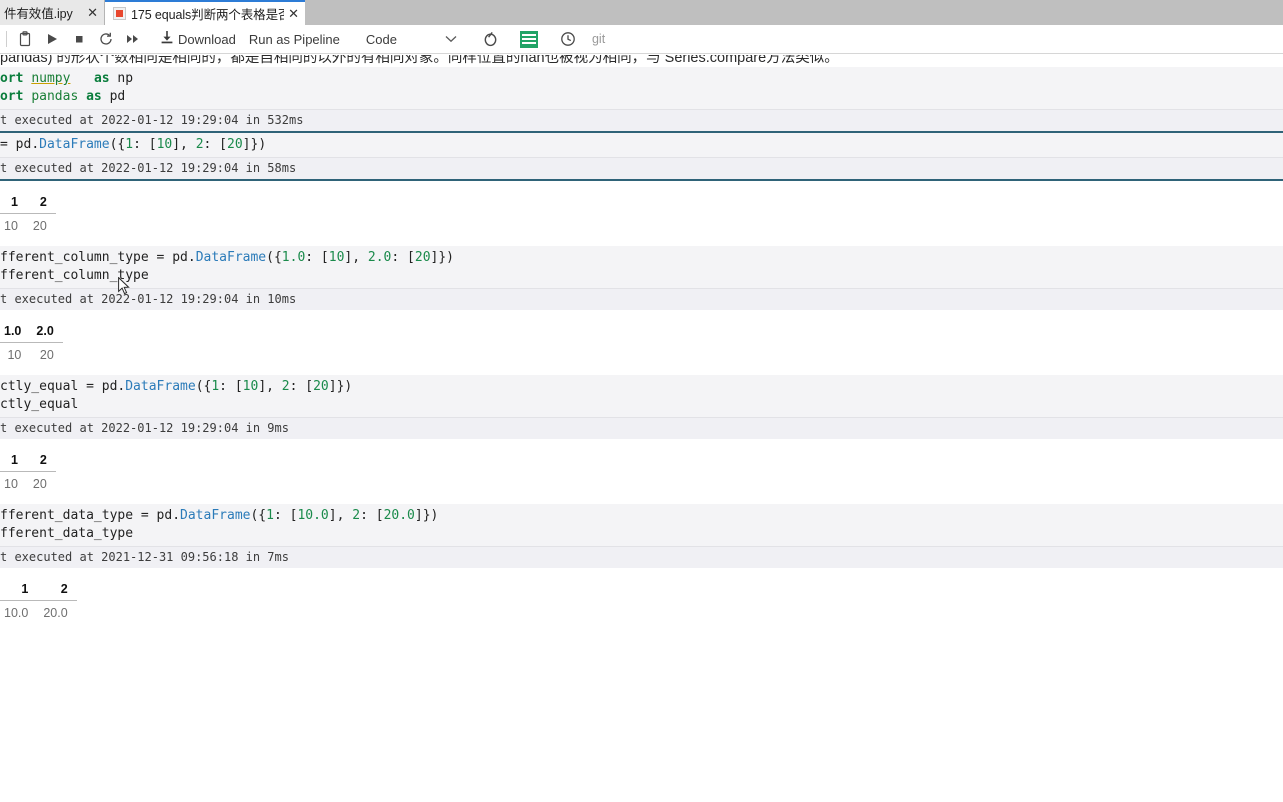 Image resolution: width=1283 pixels, height=802 pixels. Describe the element at coordinates (132, 39) in the screenshot. I see `fast-forward-icon` at that location.